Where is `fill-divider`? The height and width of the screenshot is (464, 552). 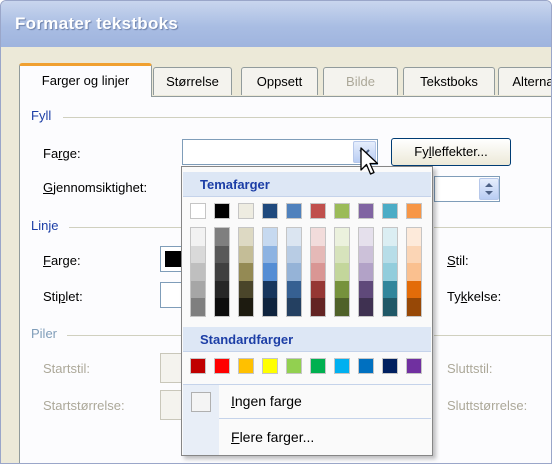 fill-divider is located at coordinates (307, 117).